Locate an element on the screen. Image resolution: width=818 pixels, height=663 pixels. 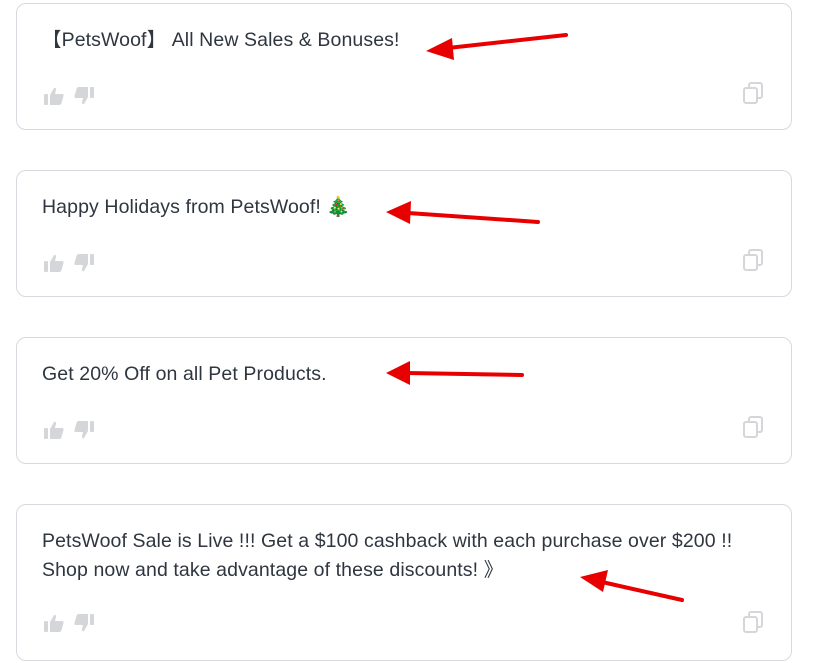
message-text: Get 20% Off on all Pet Products. is located at coordinates (184, 374).